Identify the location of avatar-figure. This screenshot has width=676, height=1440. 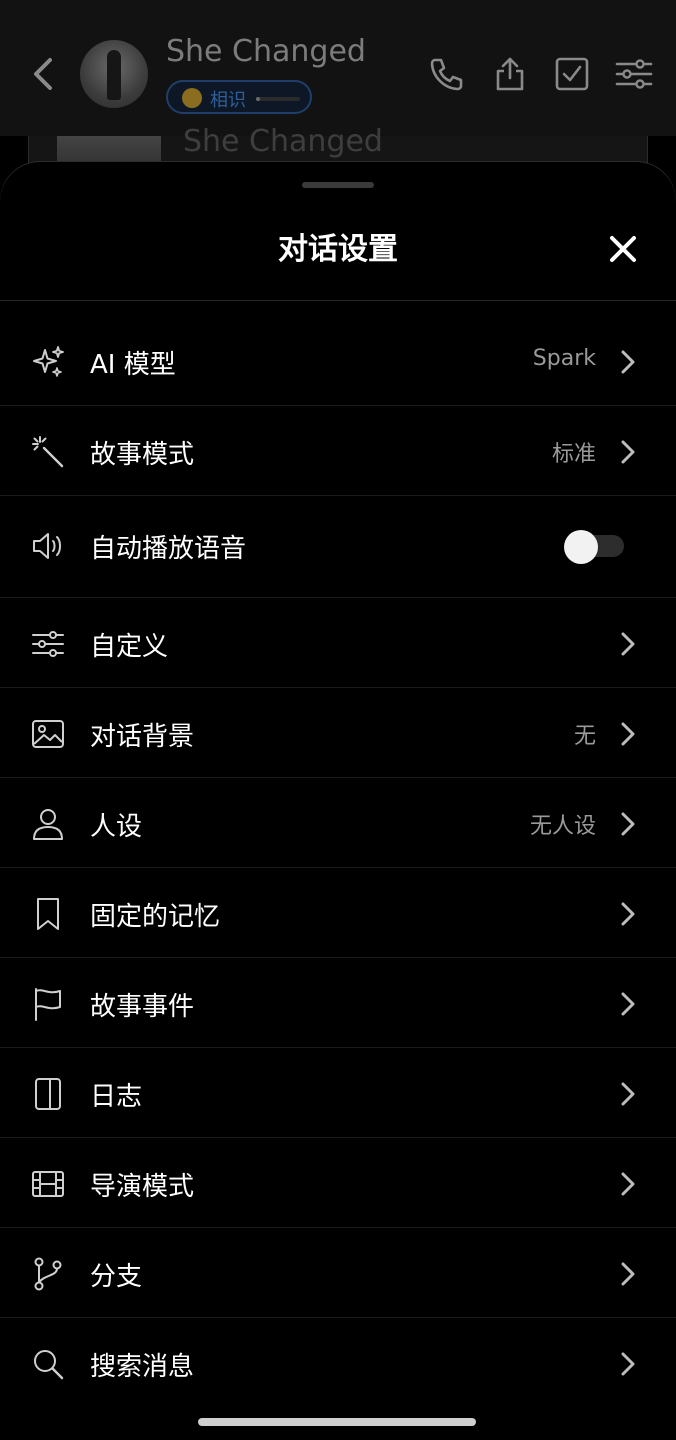
(114, 75).